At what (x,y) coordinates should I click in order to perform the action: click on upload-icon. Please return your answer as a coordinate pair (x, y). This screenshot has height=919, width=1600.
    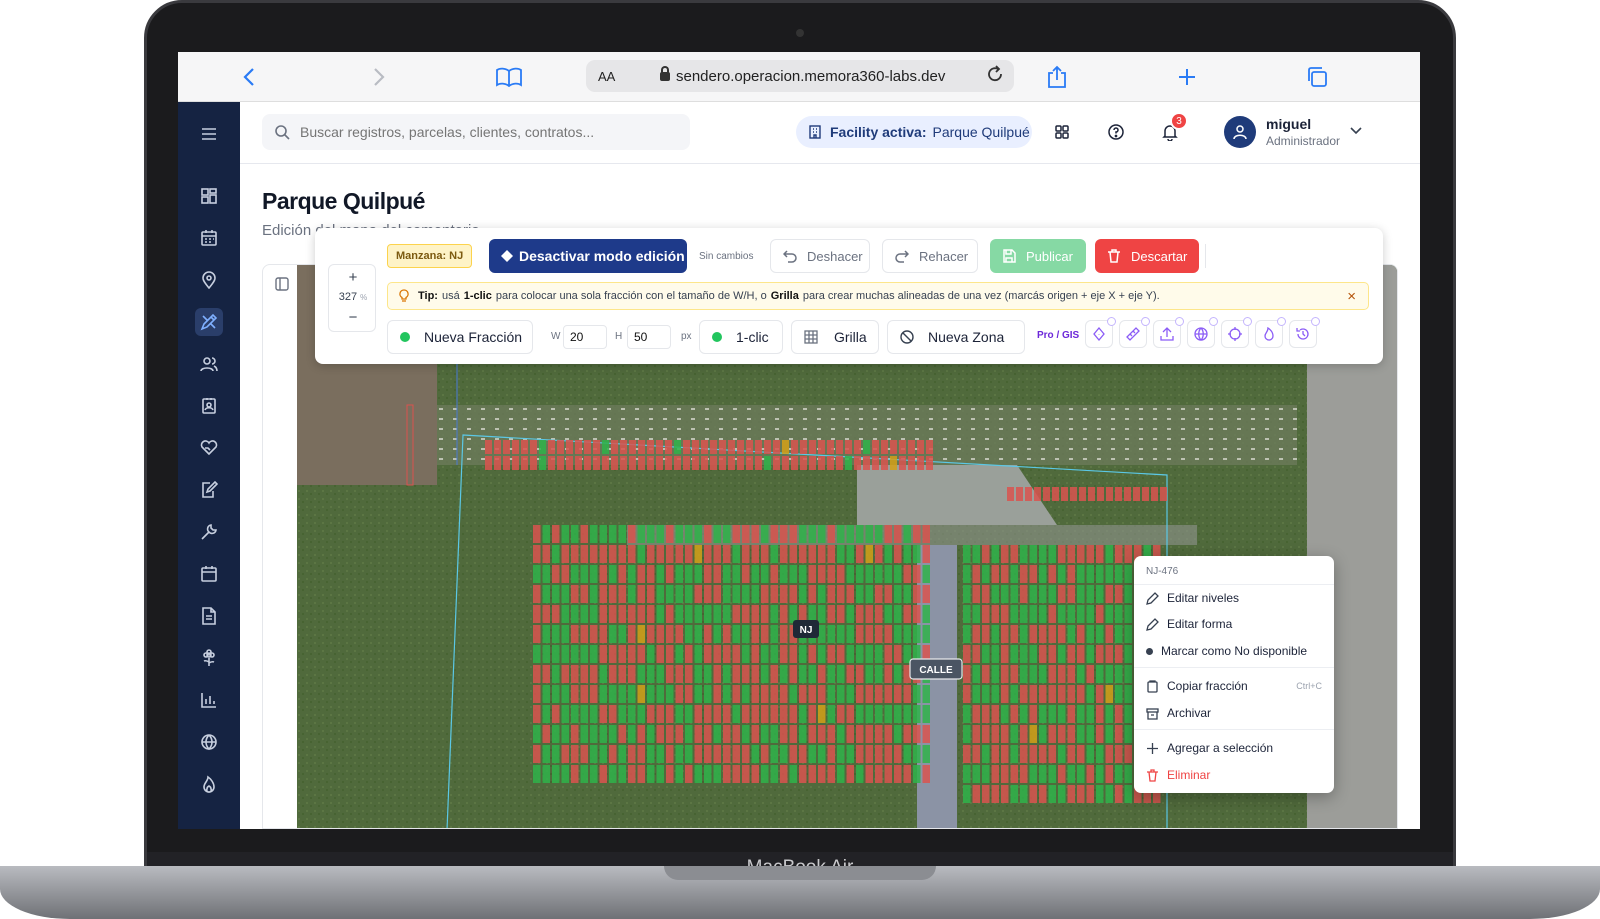
    Looking at the image, I should click on (1168, 332).